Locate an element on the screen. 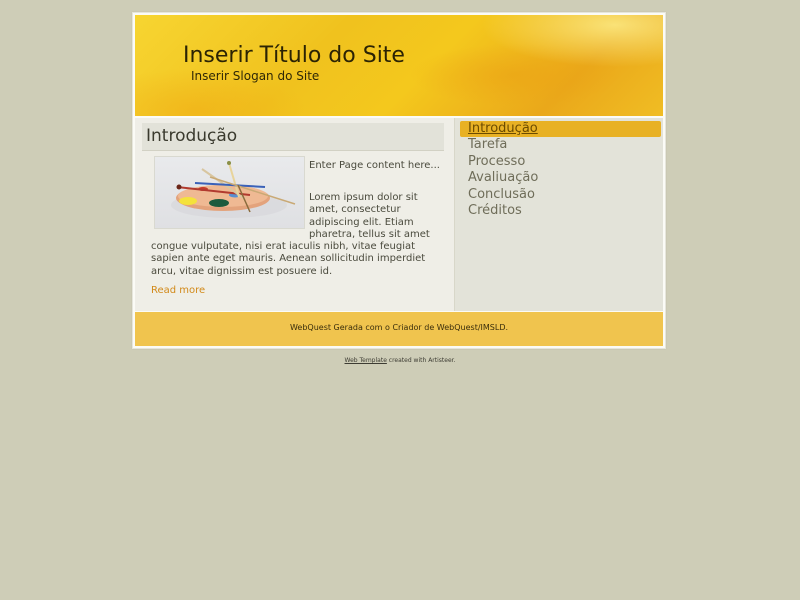 Image resolution: width=800 pixels, height=600 pixels. template-credits: Web Template created with Artisteer. is located at coordinates (400, 360).